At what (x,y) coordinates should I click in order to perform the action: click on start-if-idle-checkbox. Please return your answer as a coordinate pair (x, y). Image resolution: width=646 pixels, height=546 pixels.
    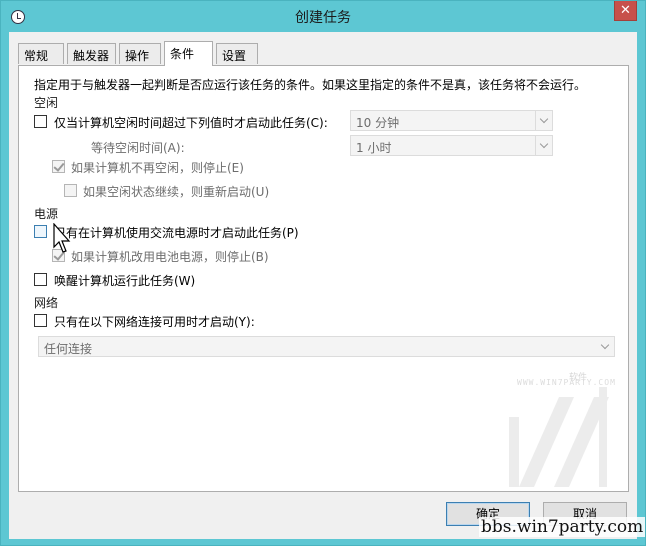
    Looking at the image, I should click on (40, 121).